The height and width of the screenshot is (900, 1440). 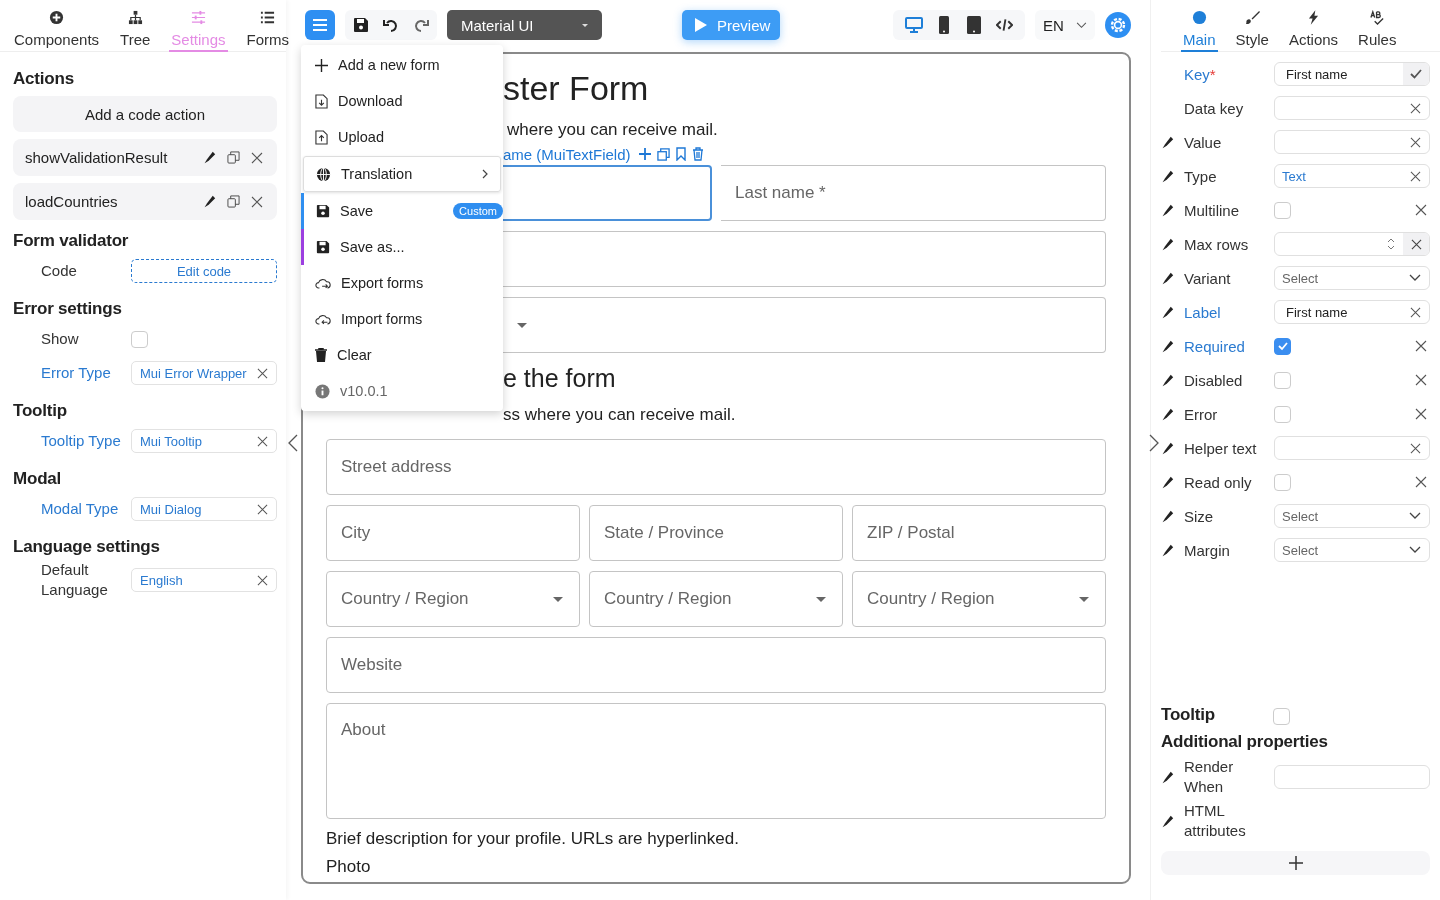 I want to click on menu-button, so click(x=320, y=25).